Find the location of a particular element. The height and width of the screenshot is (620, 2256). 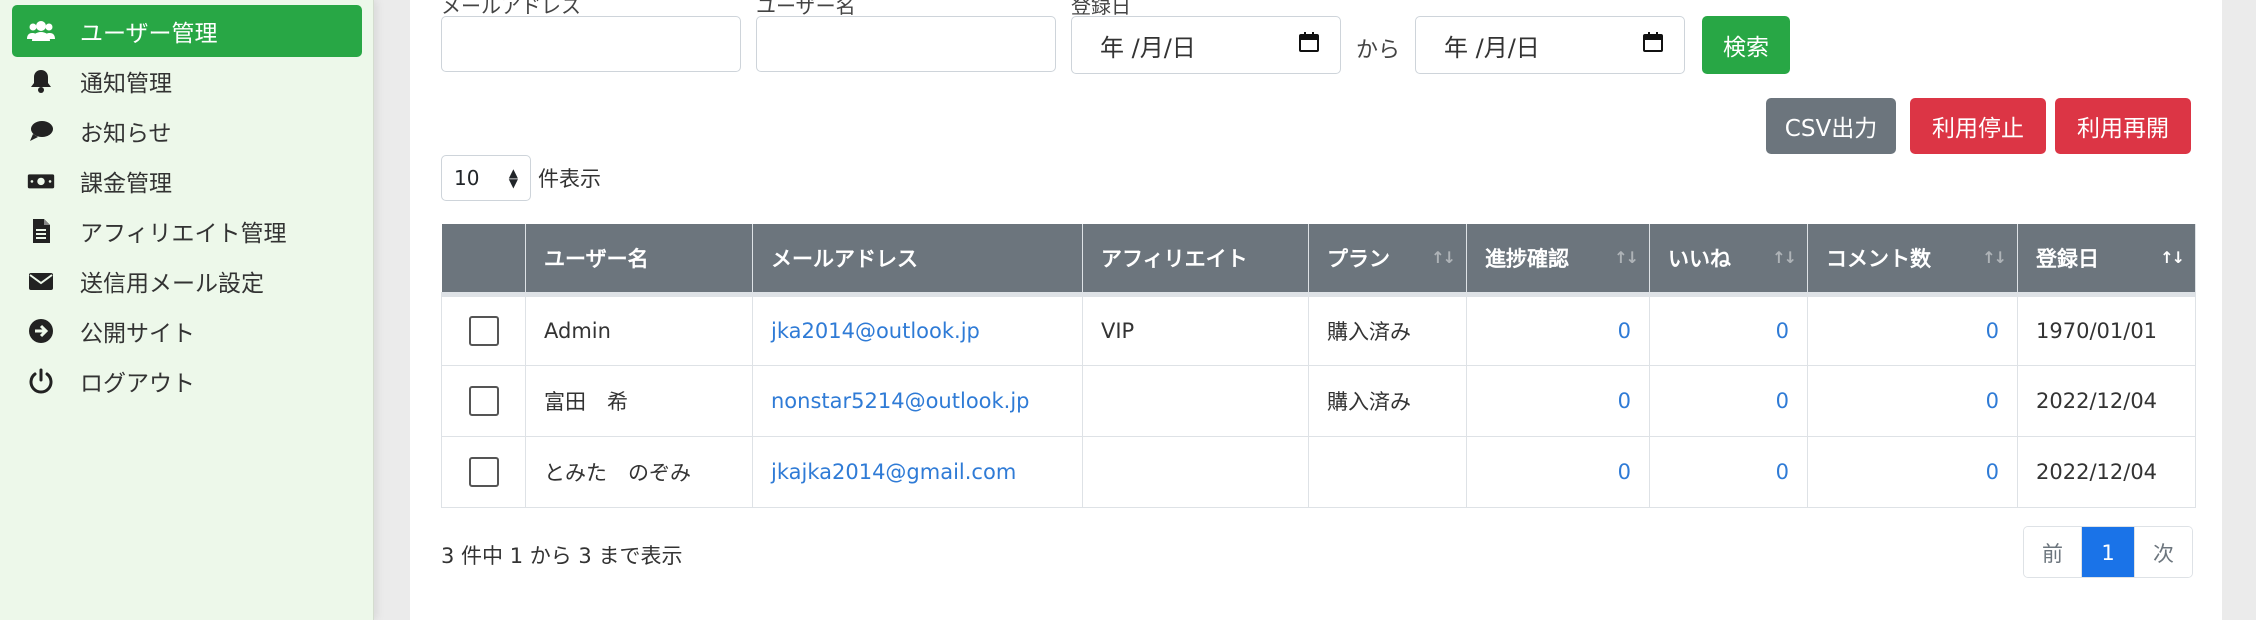

pagination: 前 1 次 is located at coordinates (2108, 552).